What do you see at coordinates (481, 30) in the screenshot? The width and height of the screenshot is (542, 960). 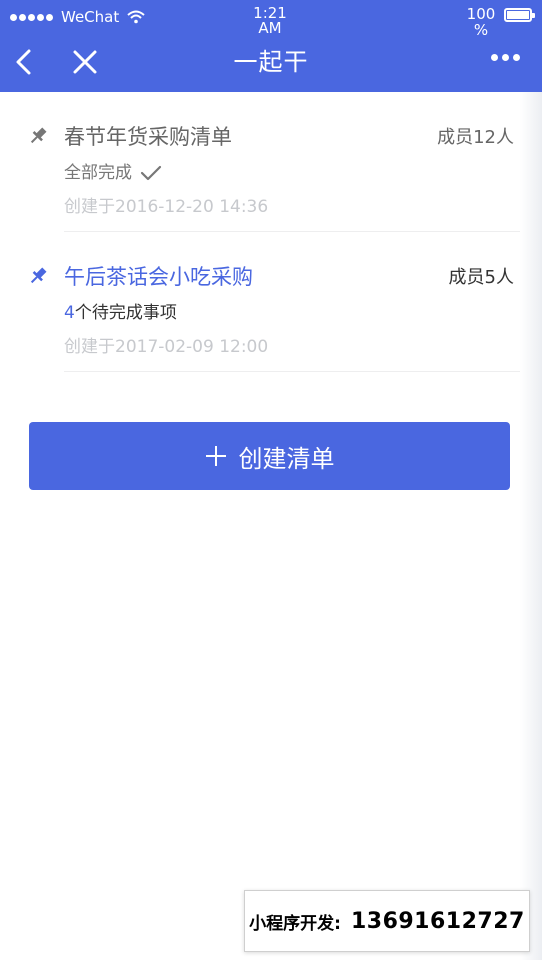 I see `battery-unit: %` at bounding box center [481, 30].